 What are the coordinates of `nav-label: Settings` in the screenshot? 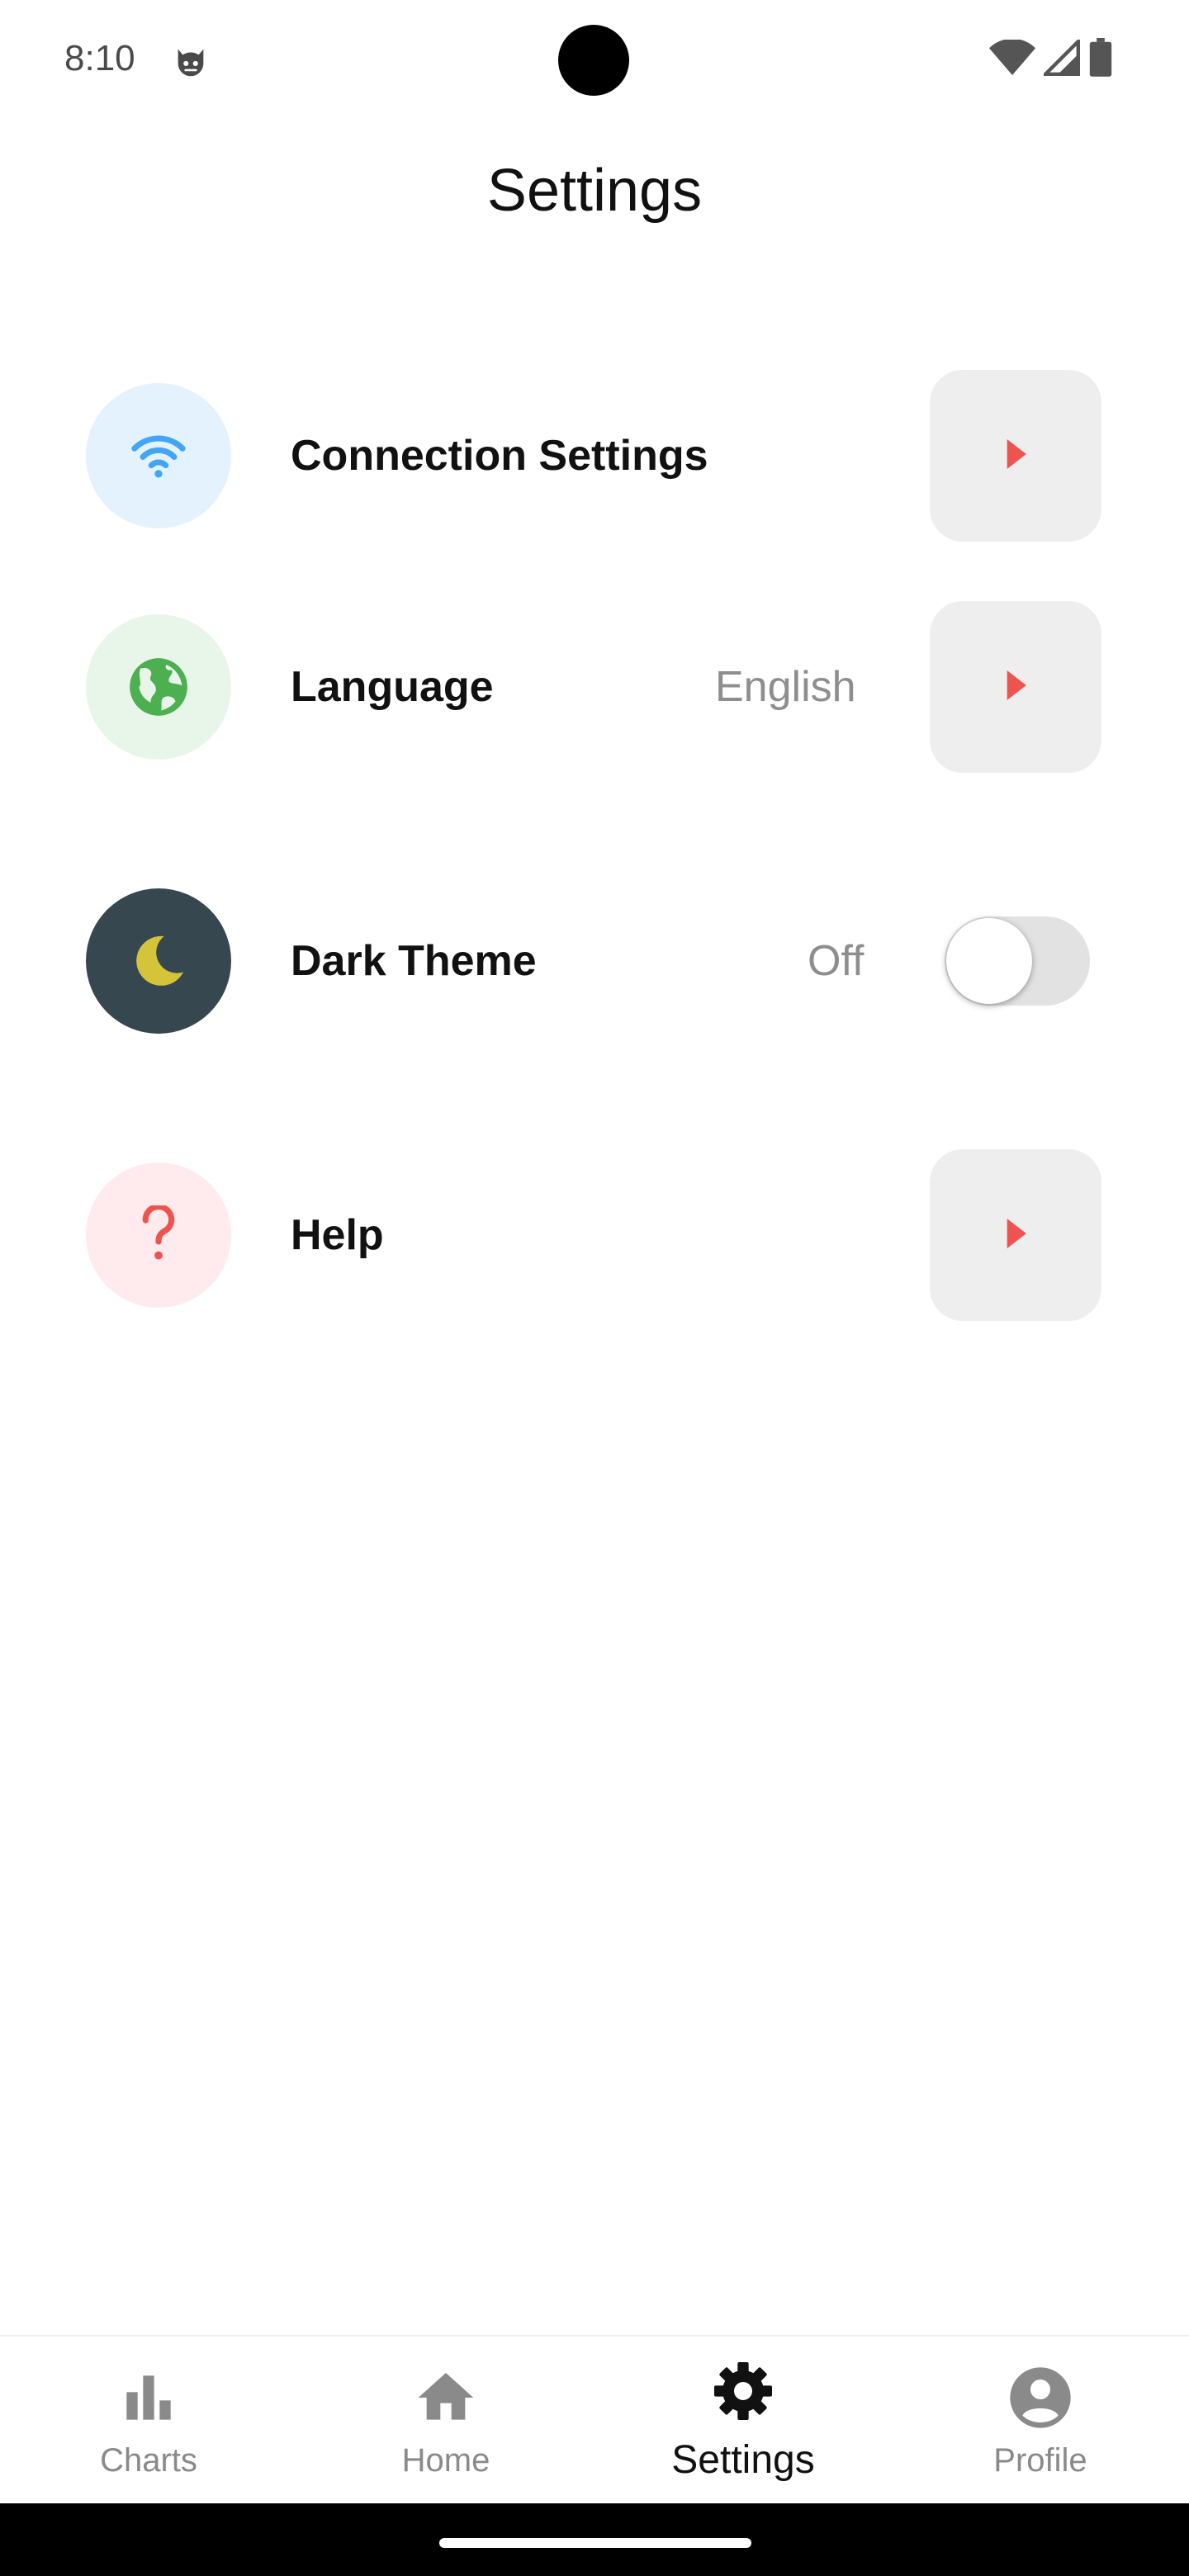 It's located at (743, 2460).